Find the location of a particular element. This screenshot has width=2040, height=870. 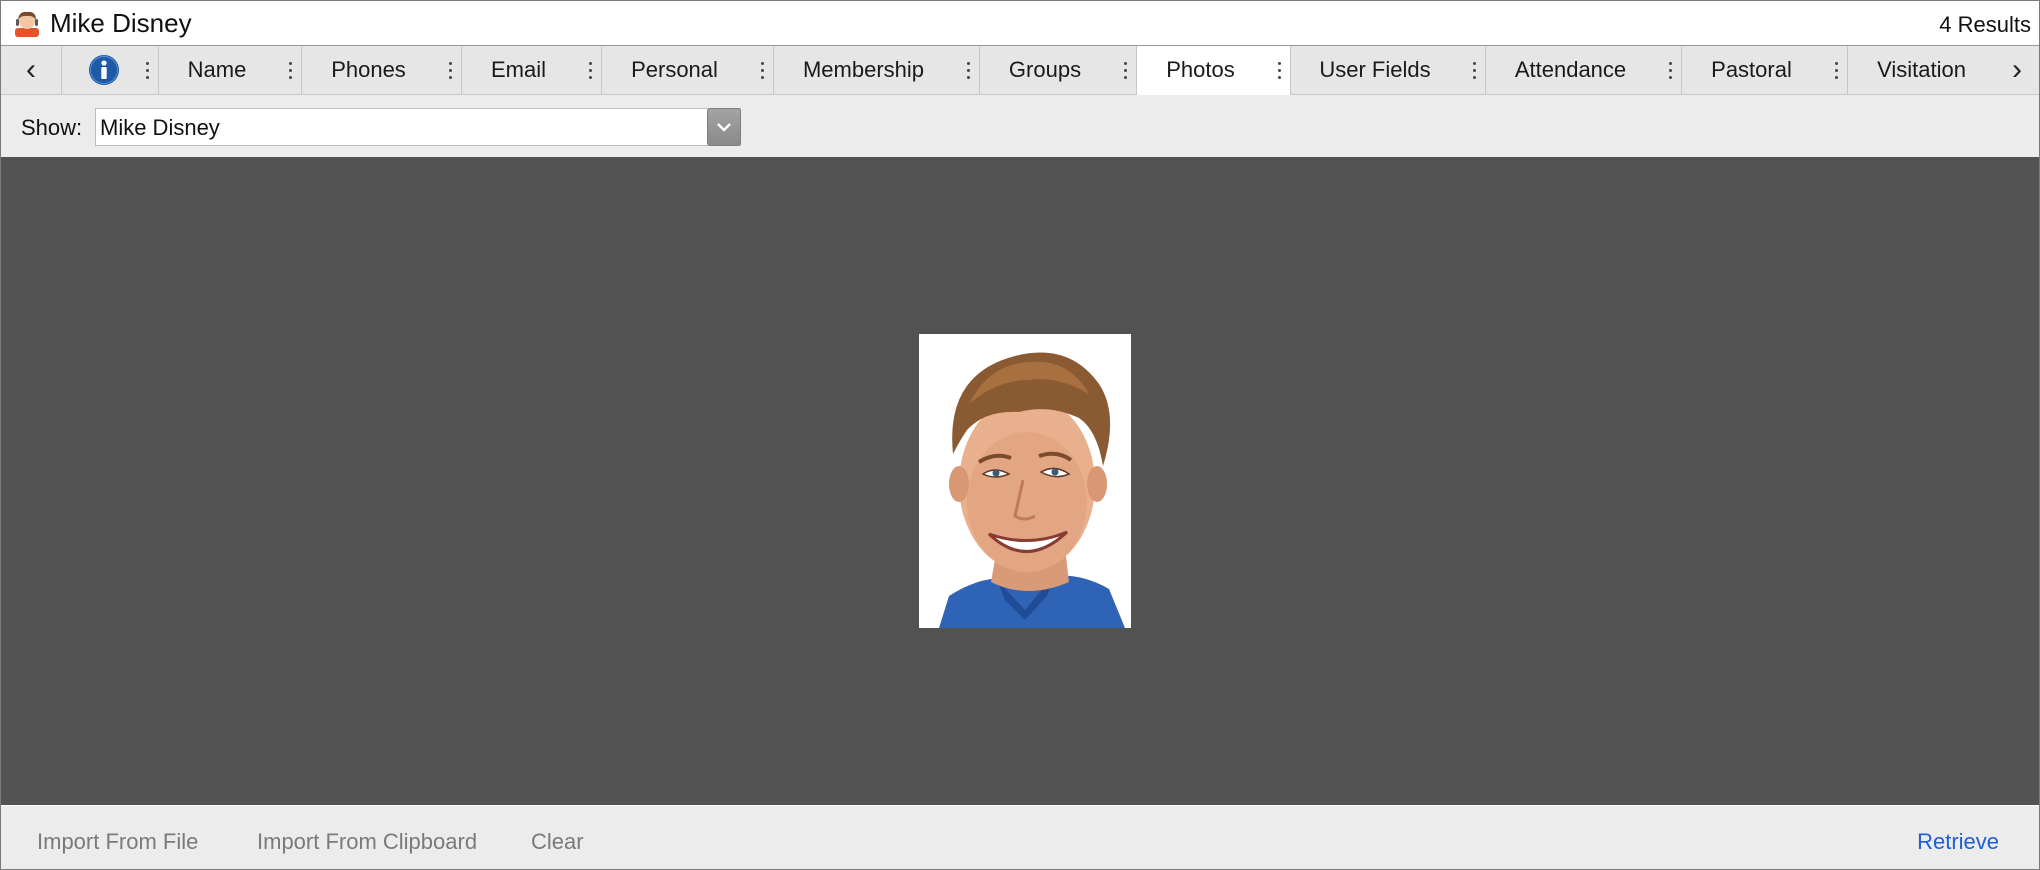

chevron-down-icon is located at coordinates (724, 127).